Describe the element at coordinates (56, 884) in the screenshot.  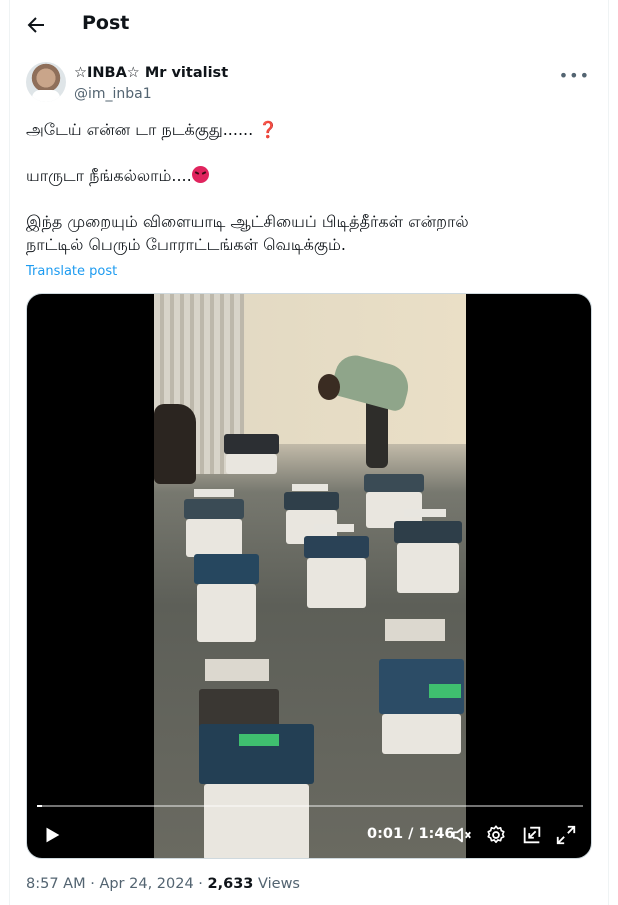
I see `post-time: 8:57 AM` at that location.